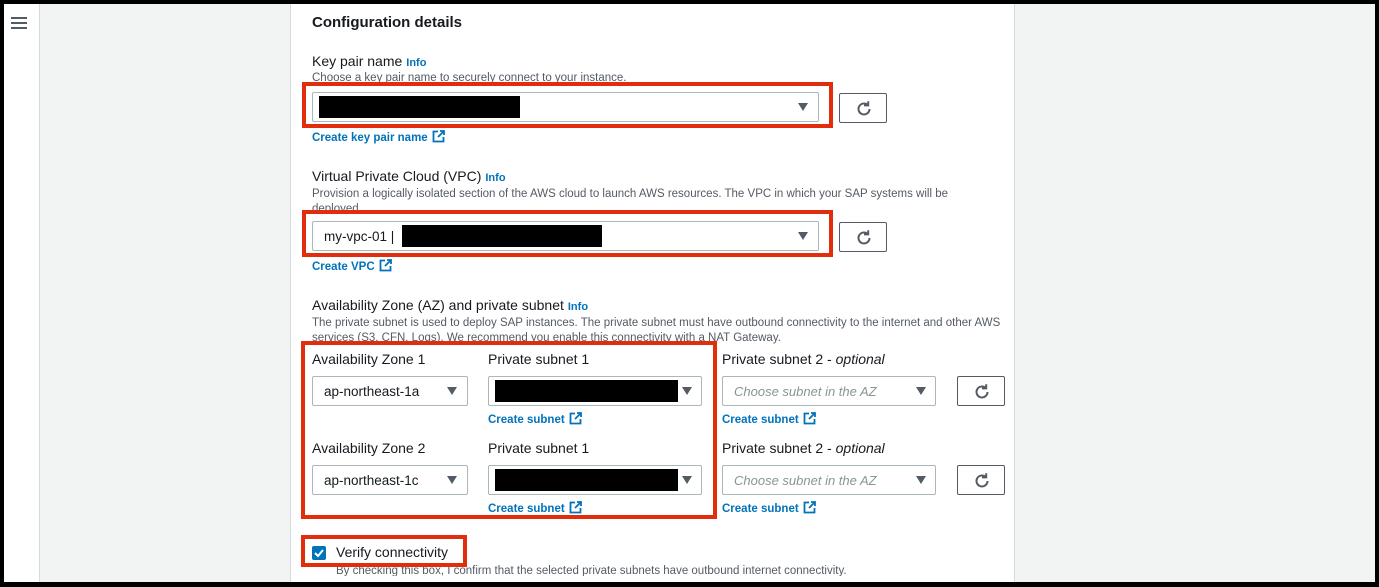 The width and height of the screenshot is (1379, 587). I want to click on az1-refresh-button, so click(981, 391).